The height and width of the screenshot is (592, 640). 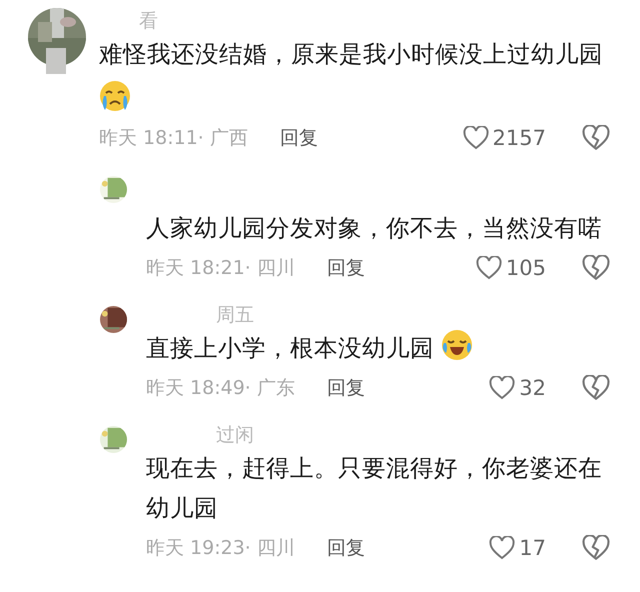 I want to click on like-button: 105, so click(x=511, y=268).